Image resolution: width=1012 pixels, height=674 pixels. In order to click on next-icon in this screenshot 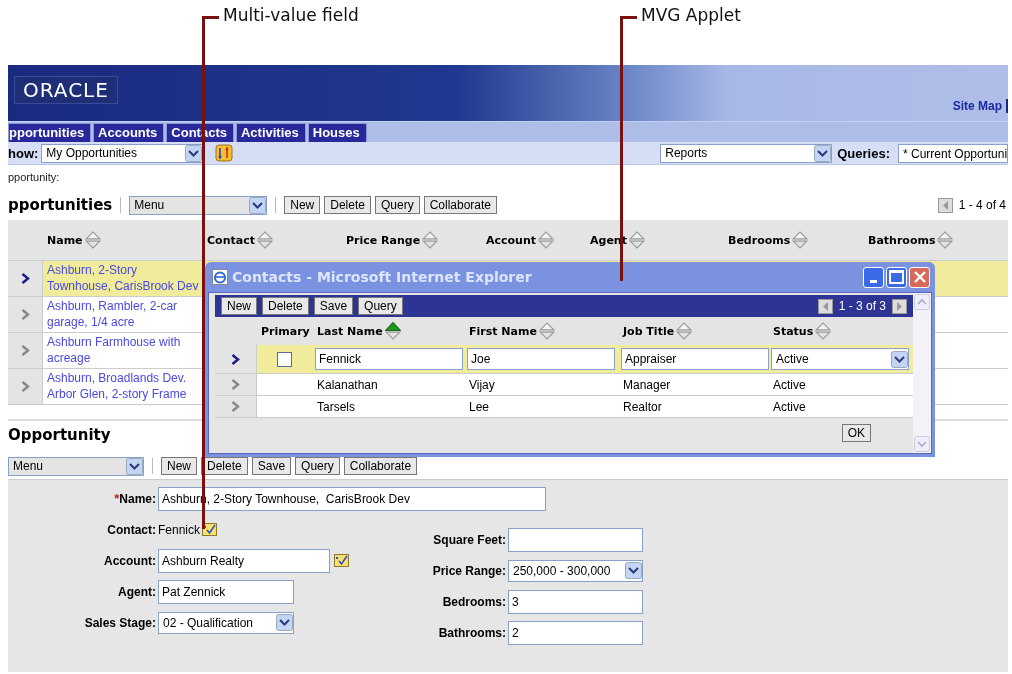, I will do `click(899, 306)`.